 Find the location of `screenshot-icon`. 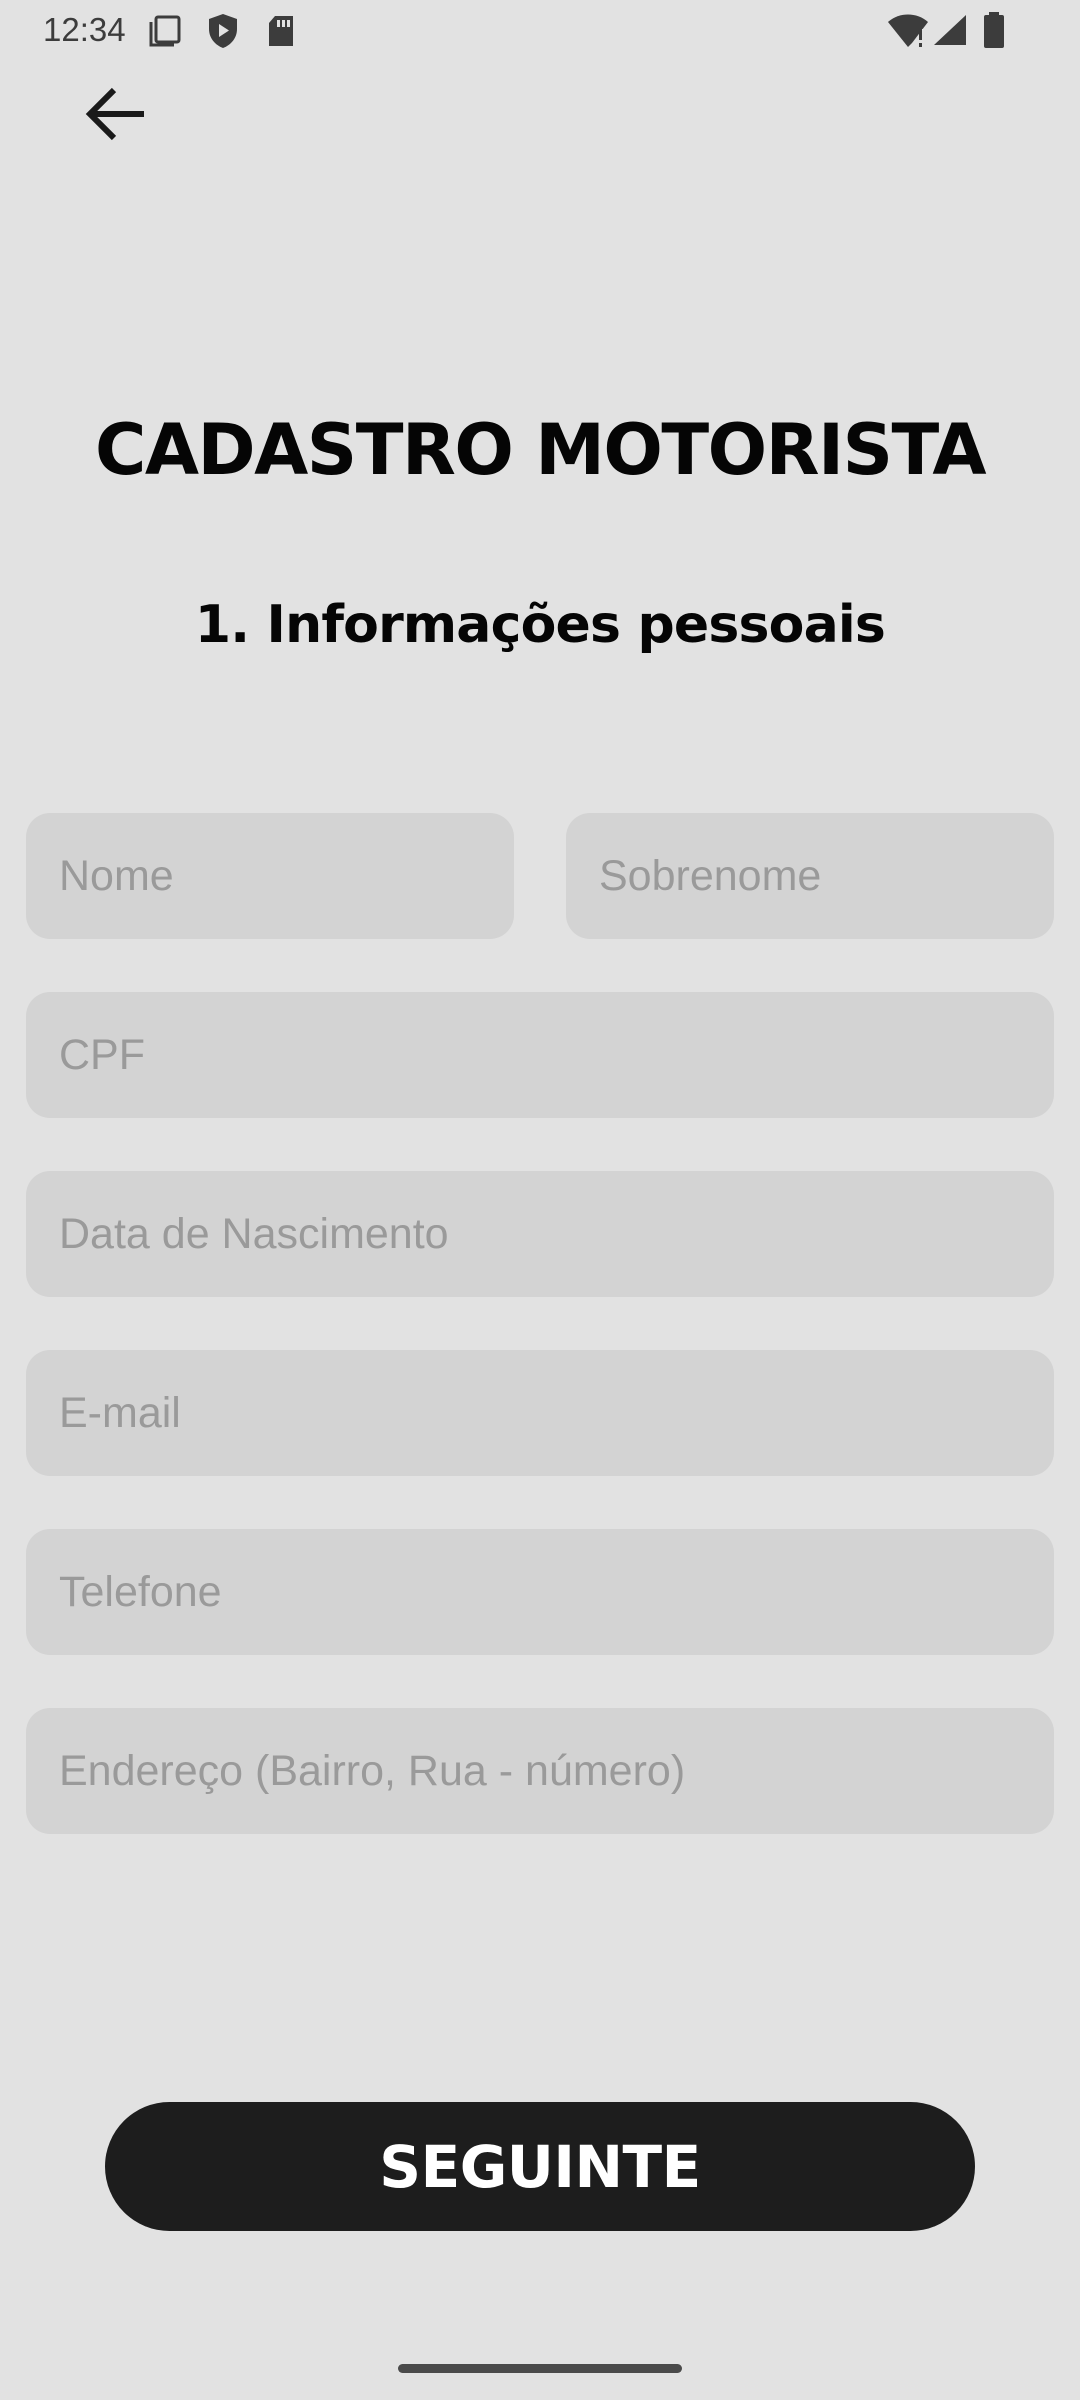

screenshot-icon is located at coordinates (165, 31).